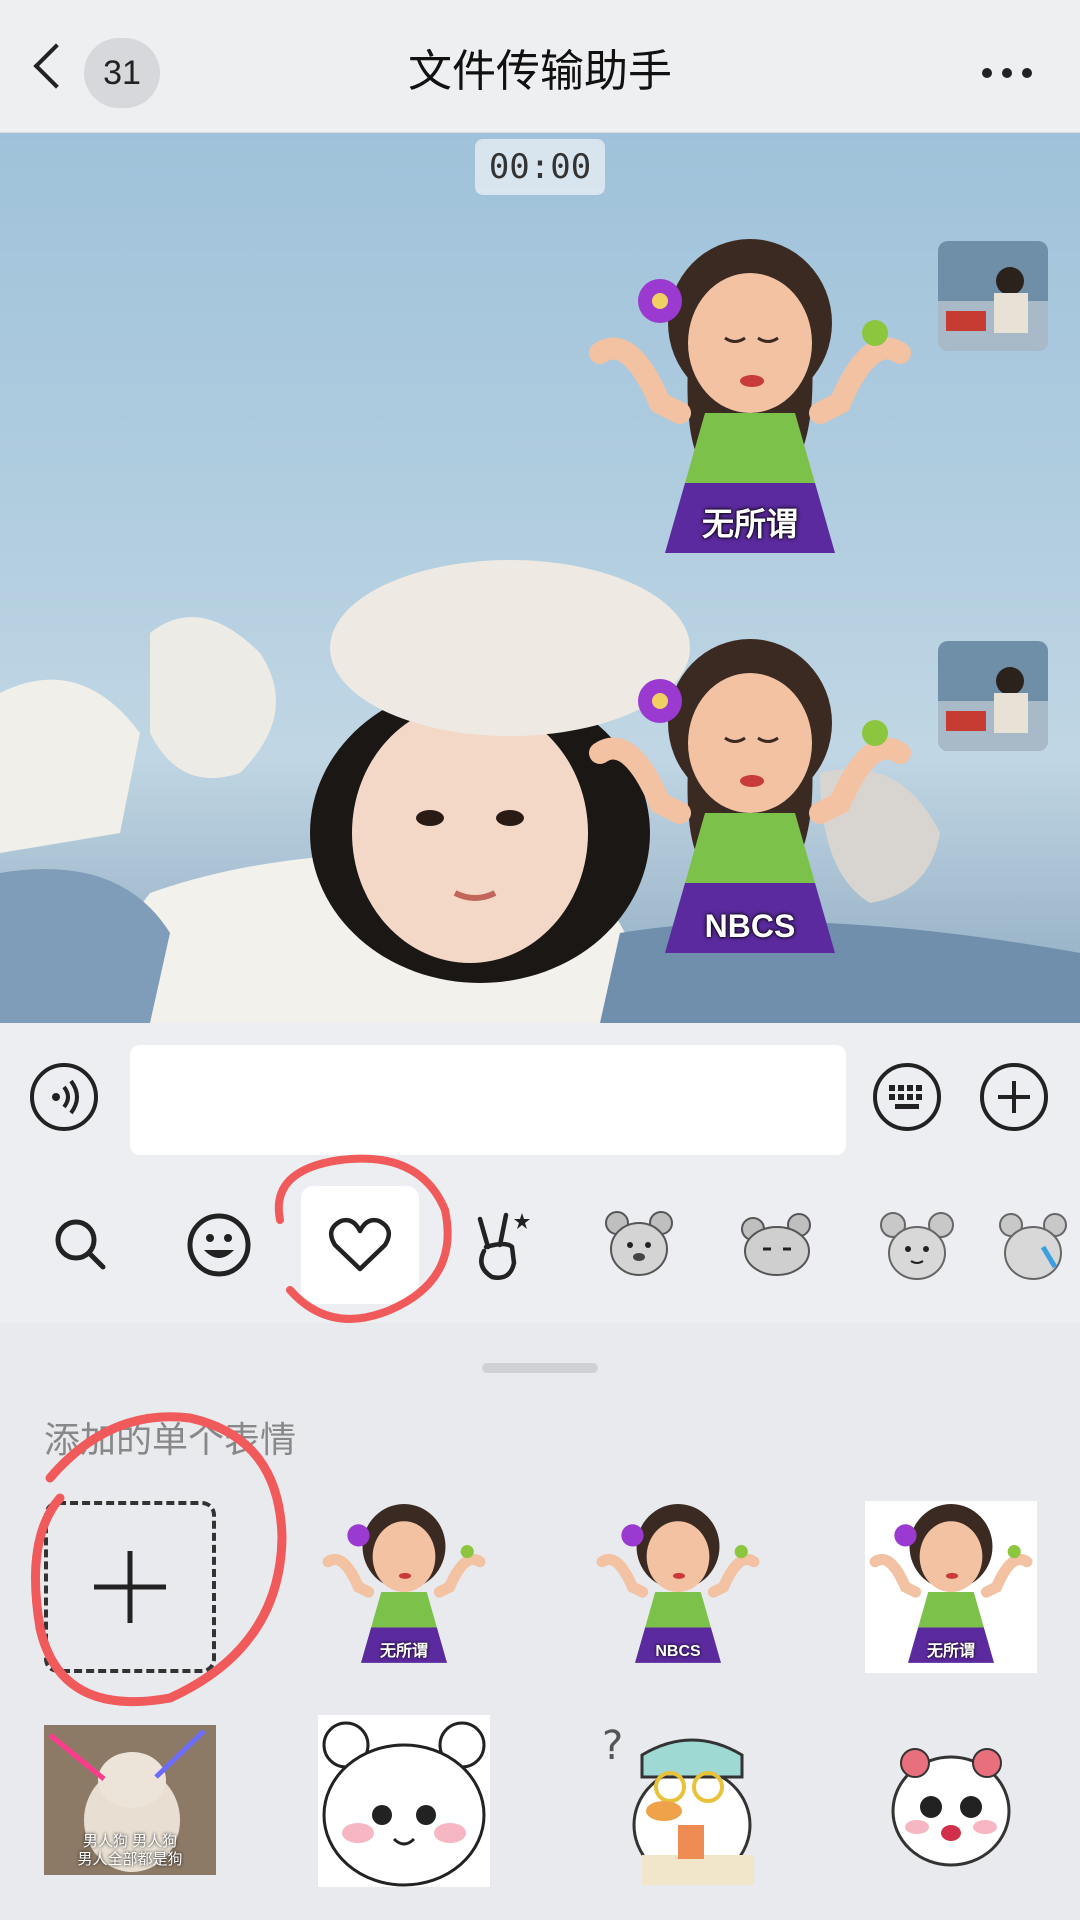 The image size is (1080, 1920). I want to click on sticker-item: 男人狗 男人狗 男人全部都是狗, so click(130, 1800).